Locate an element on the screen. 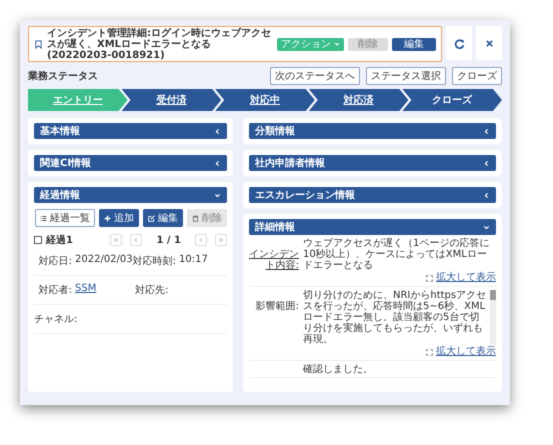 This screenshot has height=445, width=553. status-button: クローズ is located at coordinates (477, 76).